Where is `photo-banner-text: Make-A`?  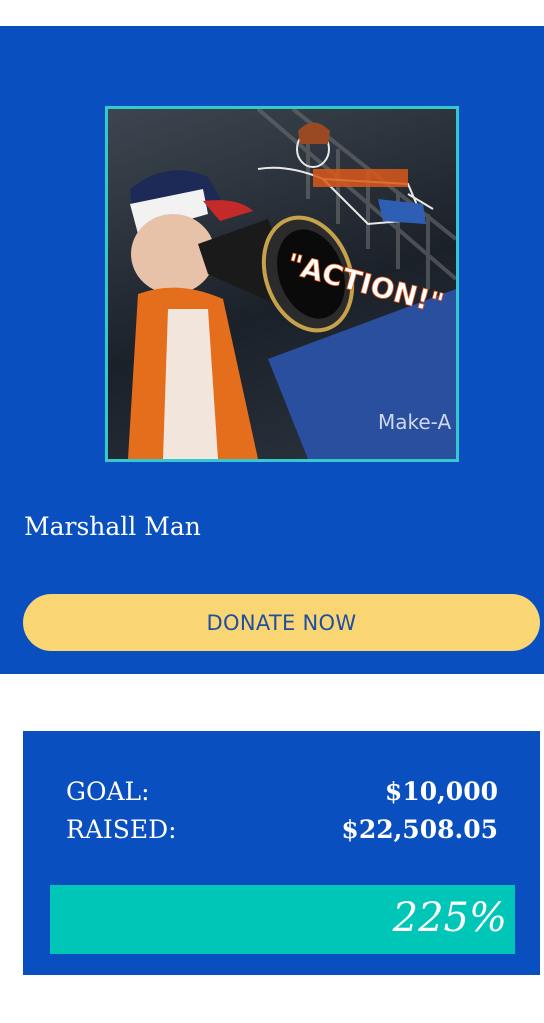
photo-banner-text: Make-A is located at coordinates (414, 422).